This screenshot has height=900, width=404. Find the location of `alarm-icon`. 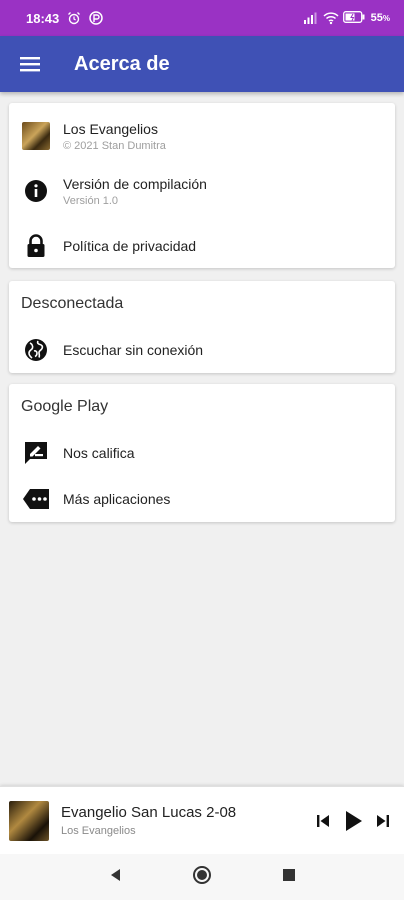

alarm-icon is located at coordinates (74, 18).